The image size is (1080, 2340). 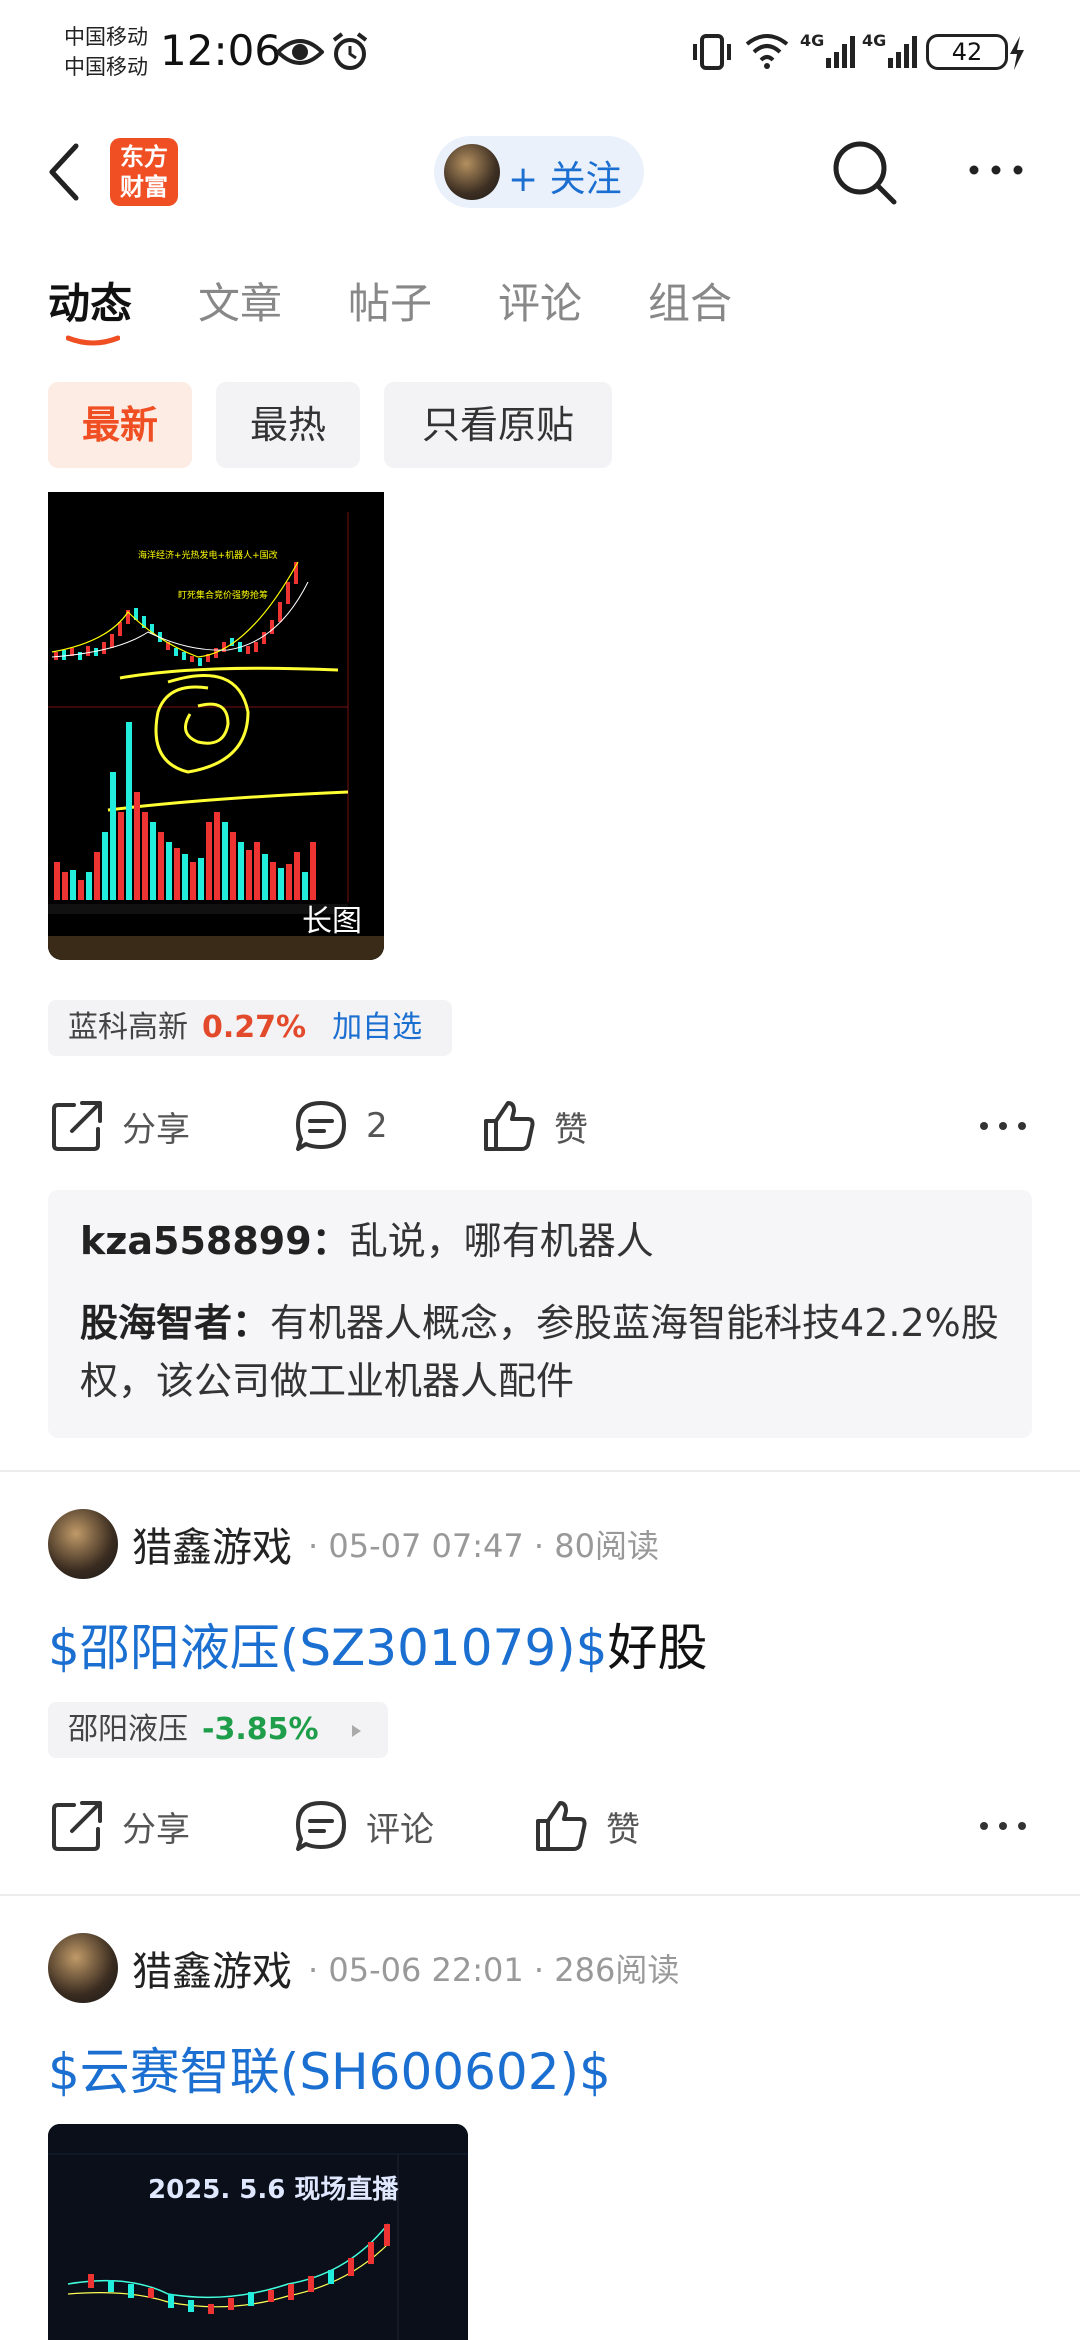 What do you see at coordinates (657, 1648) in the screenshot?
I see `post-title-text: 好股` at bounding box center [657, 1648].